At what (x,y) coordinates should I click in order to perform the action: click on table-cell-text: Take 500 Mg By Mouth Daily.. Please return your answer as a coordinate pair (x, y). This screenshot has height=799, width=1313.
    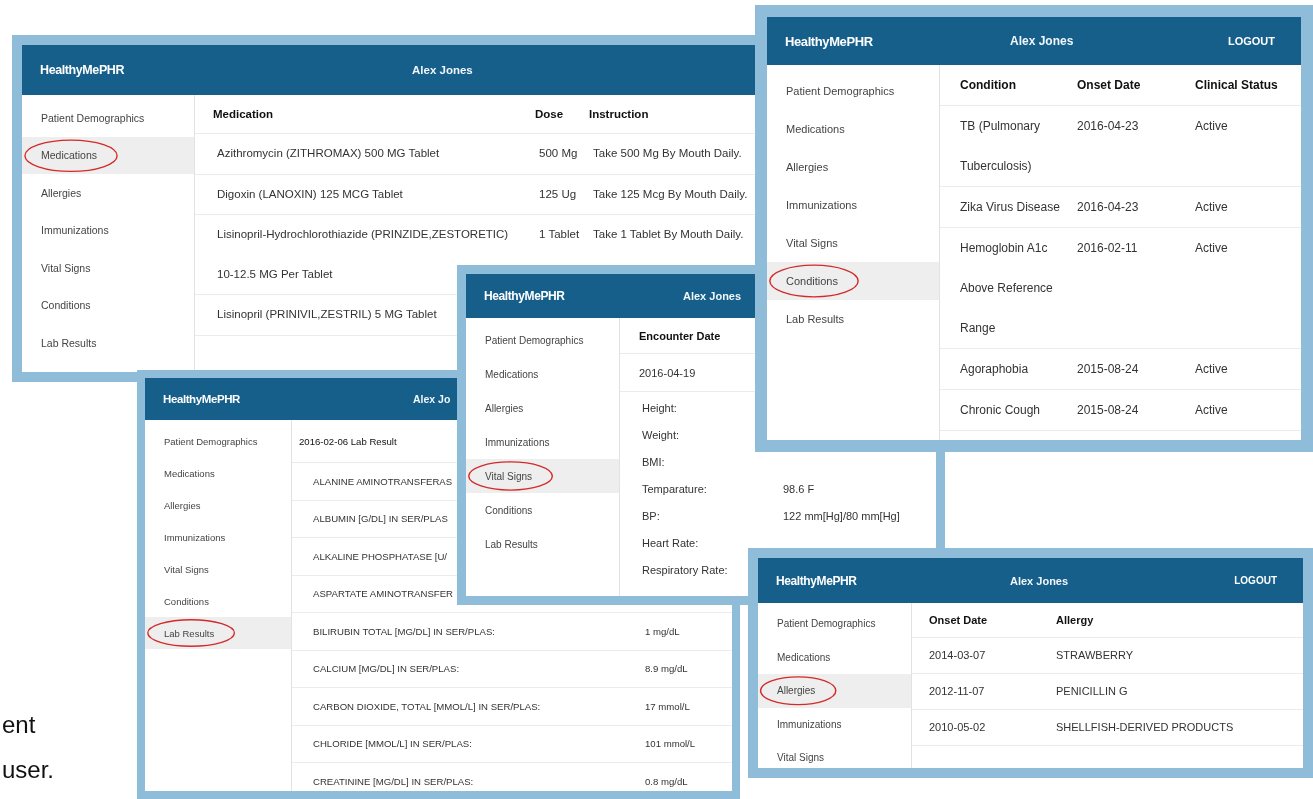
    Looking at the image, I should click on (667, 153).